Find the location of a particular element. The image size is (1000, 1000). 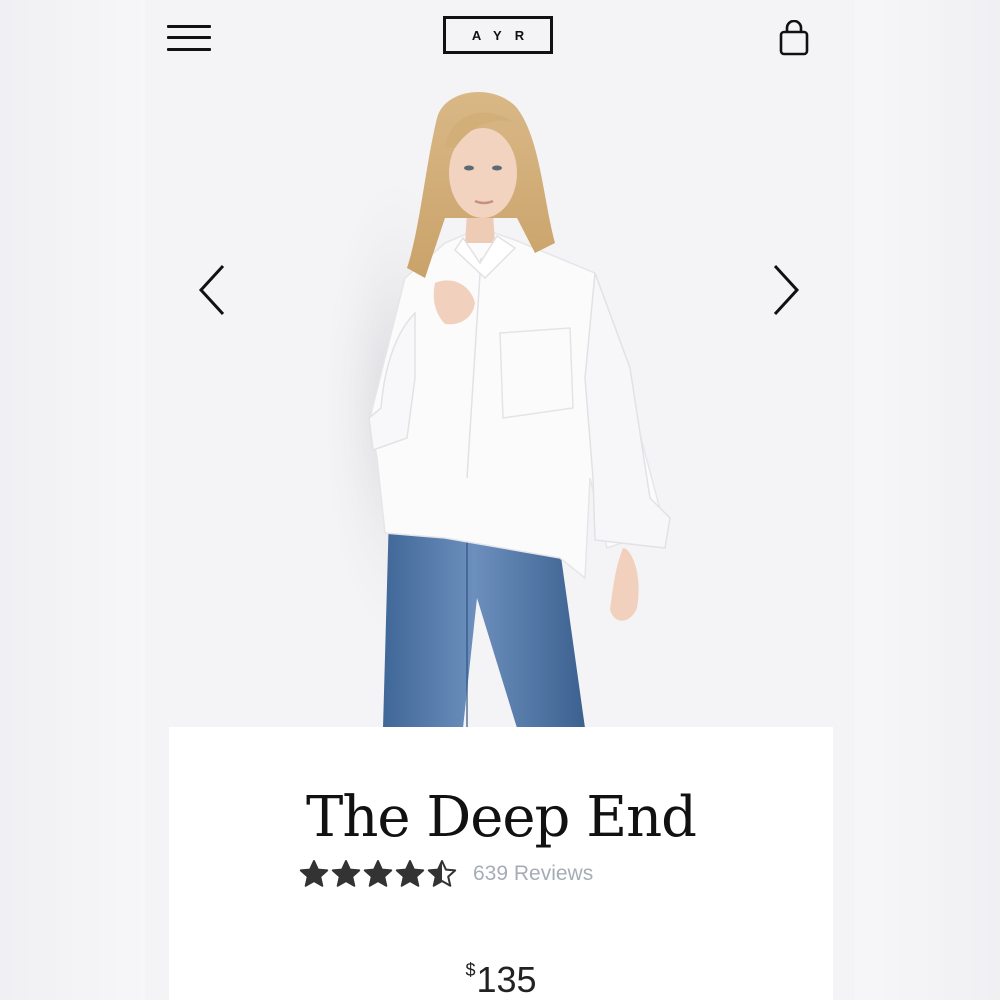

menu-icon is located at coordinates (190, 39).